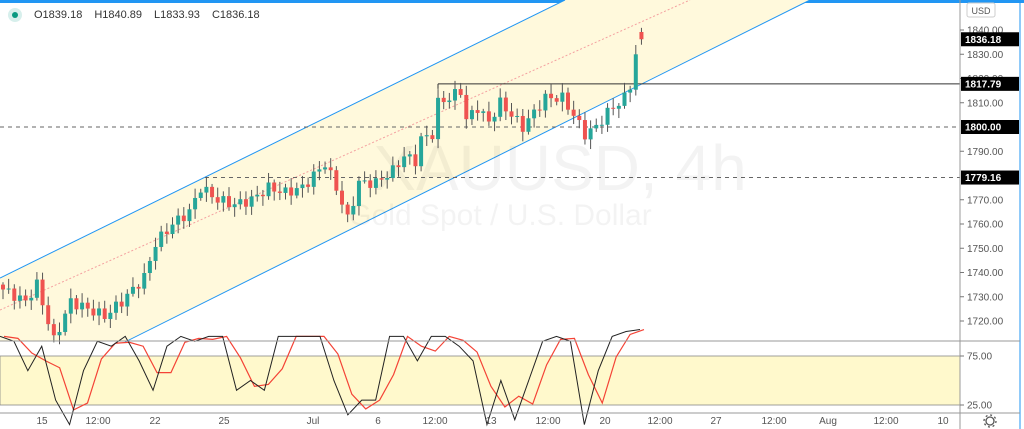  I want to click on time-label: Aug, so click(828, 421).